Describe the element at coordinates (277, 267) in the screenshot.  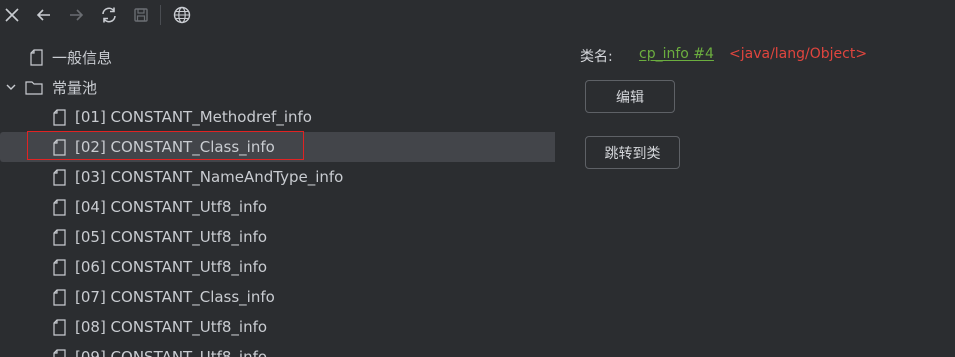
I see `tree-item-constant: [06] CONSTANT_Utf8_info` at that location.